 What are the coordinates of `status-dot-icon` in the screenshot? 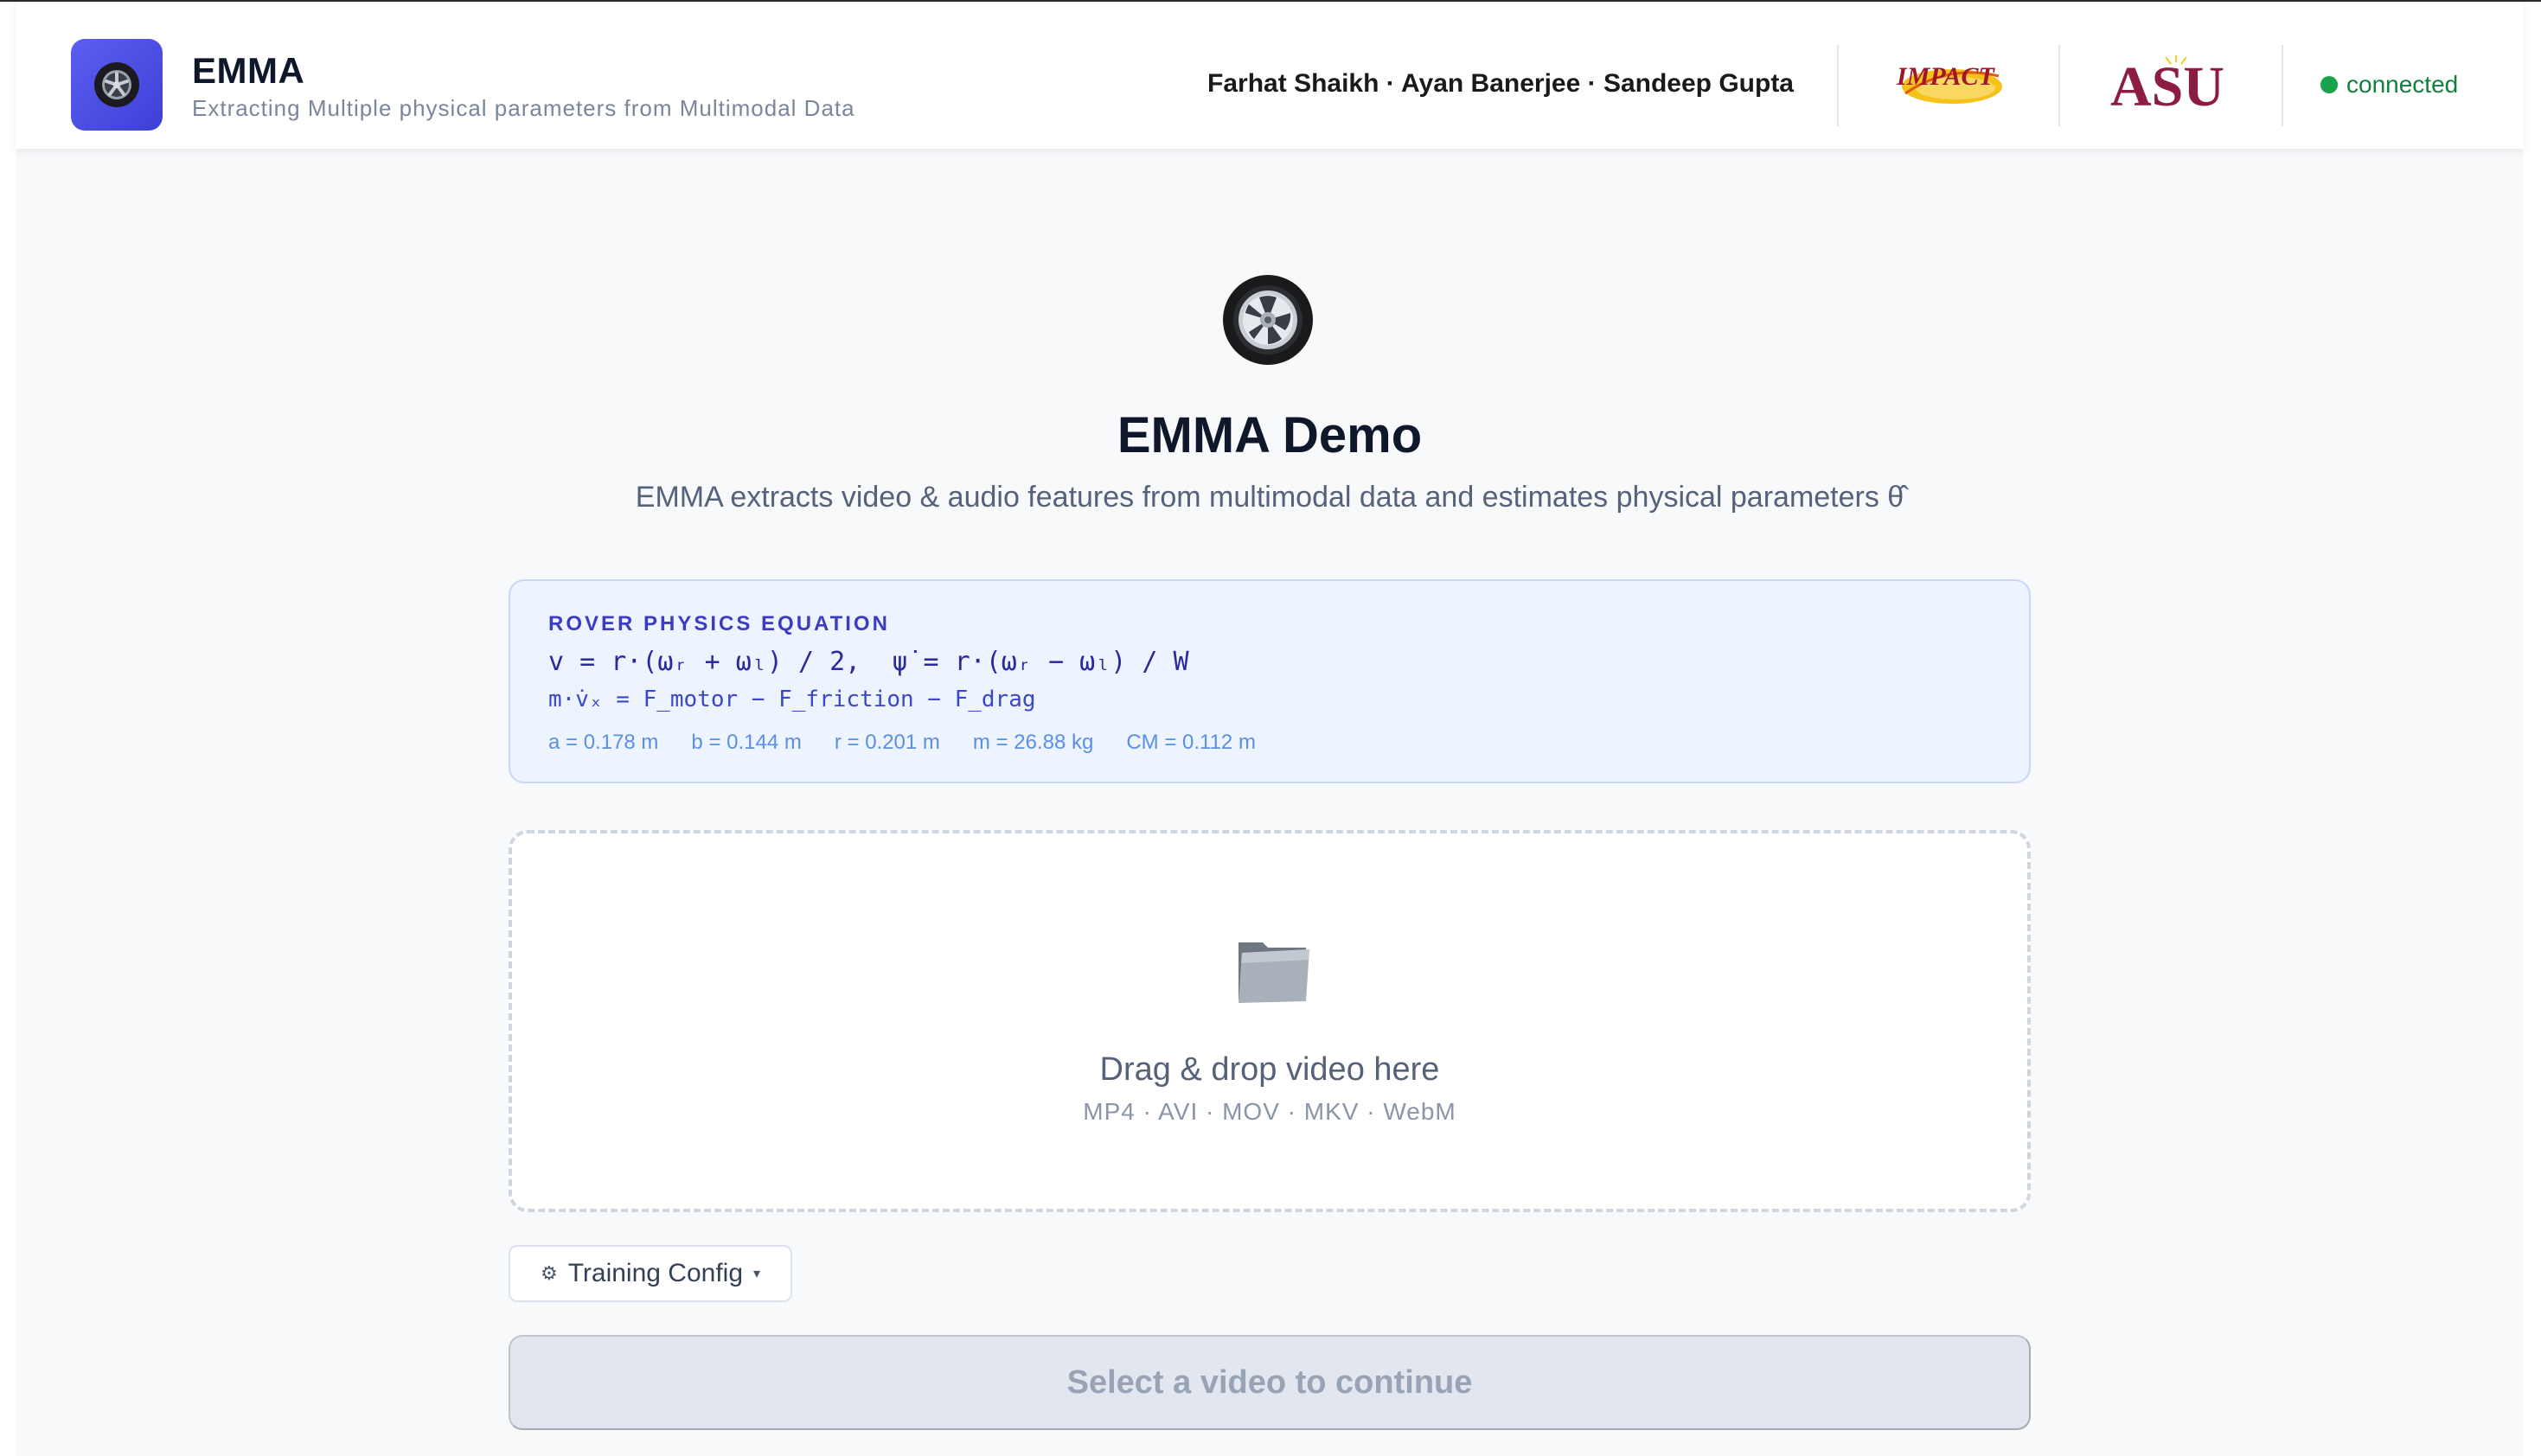 It's located at (2329, 84).